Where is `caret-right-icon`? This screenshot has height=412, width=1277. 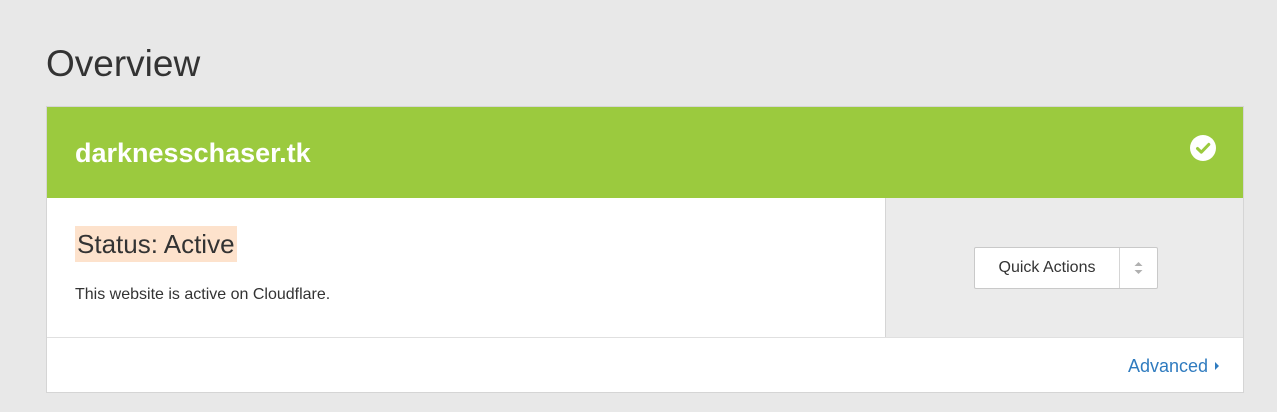
caret-right-icon is located at coordinates (1217, 366).